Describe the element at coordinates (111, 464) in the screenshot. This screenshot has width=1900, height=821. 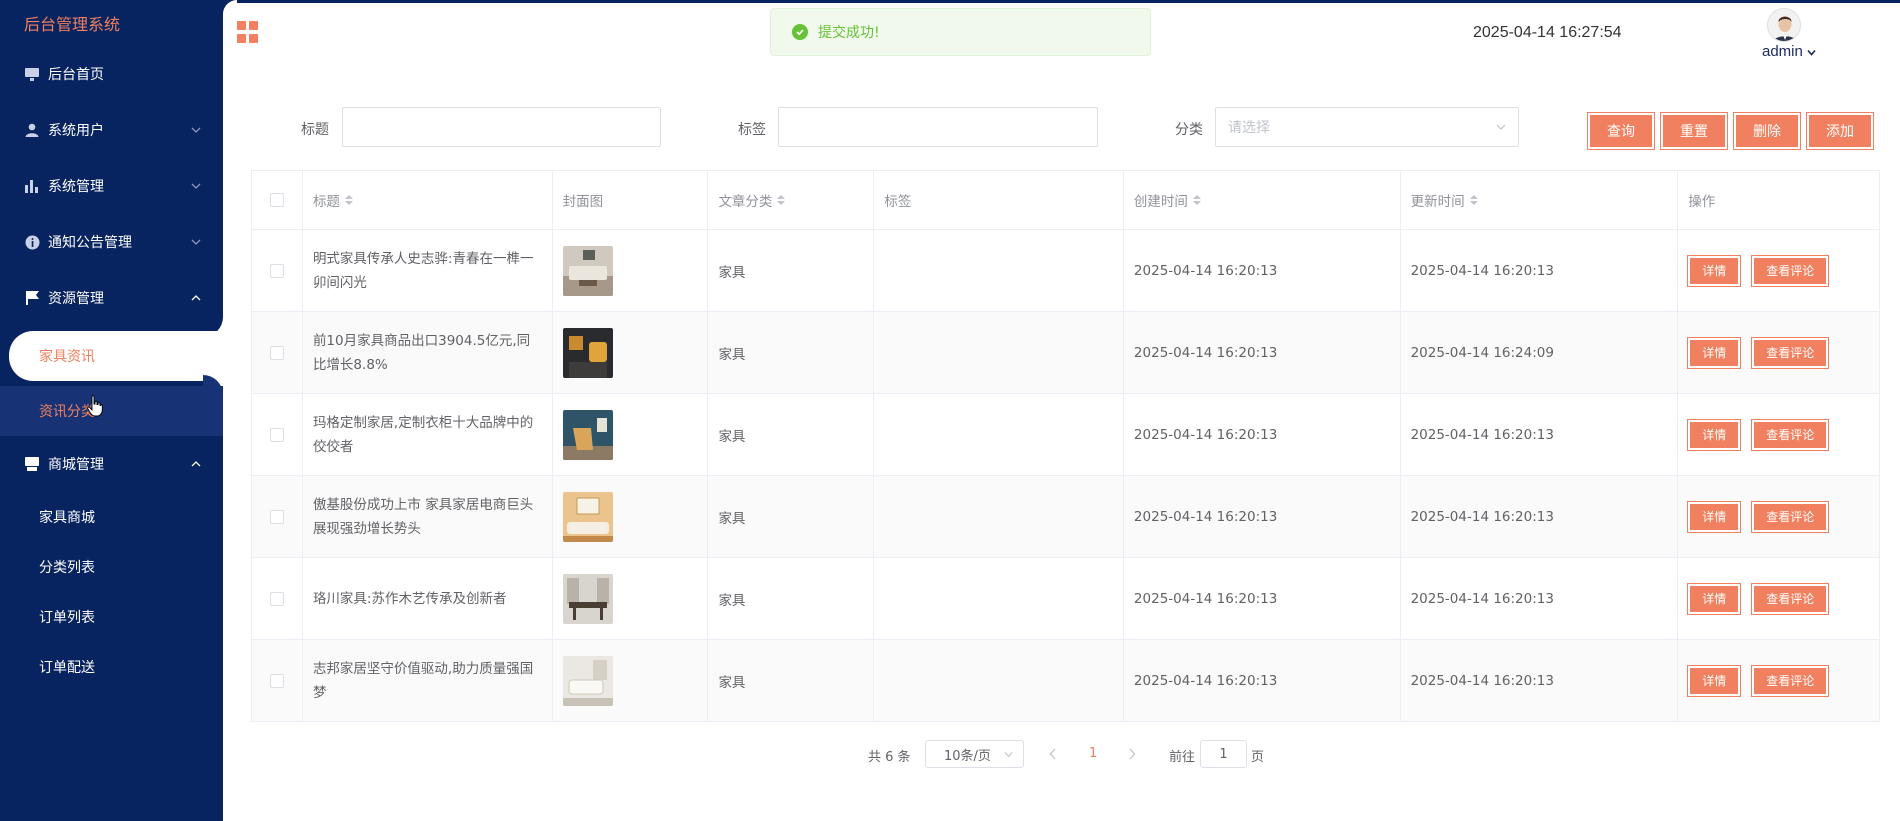
I see `sidebar-item-mall: 商城管理` at that location.